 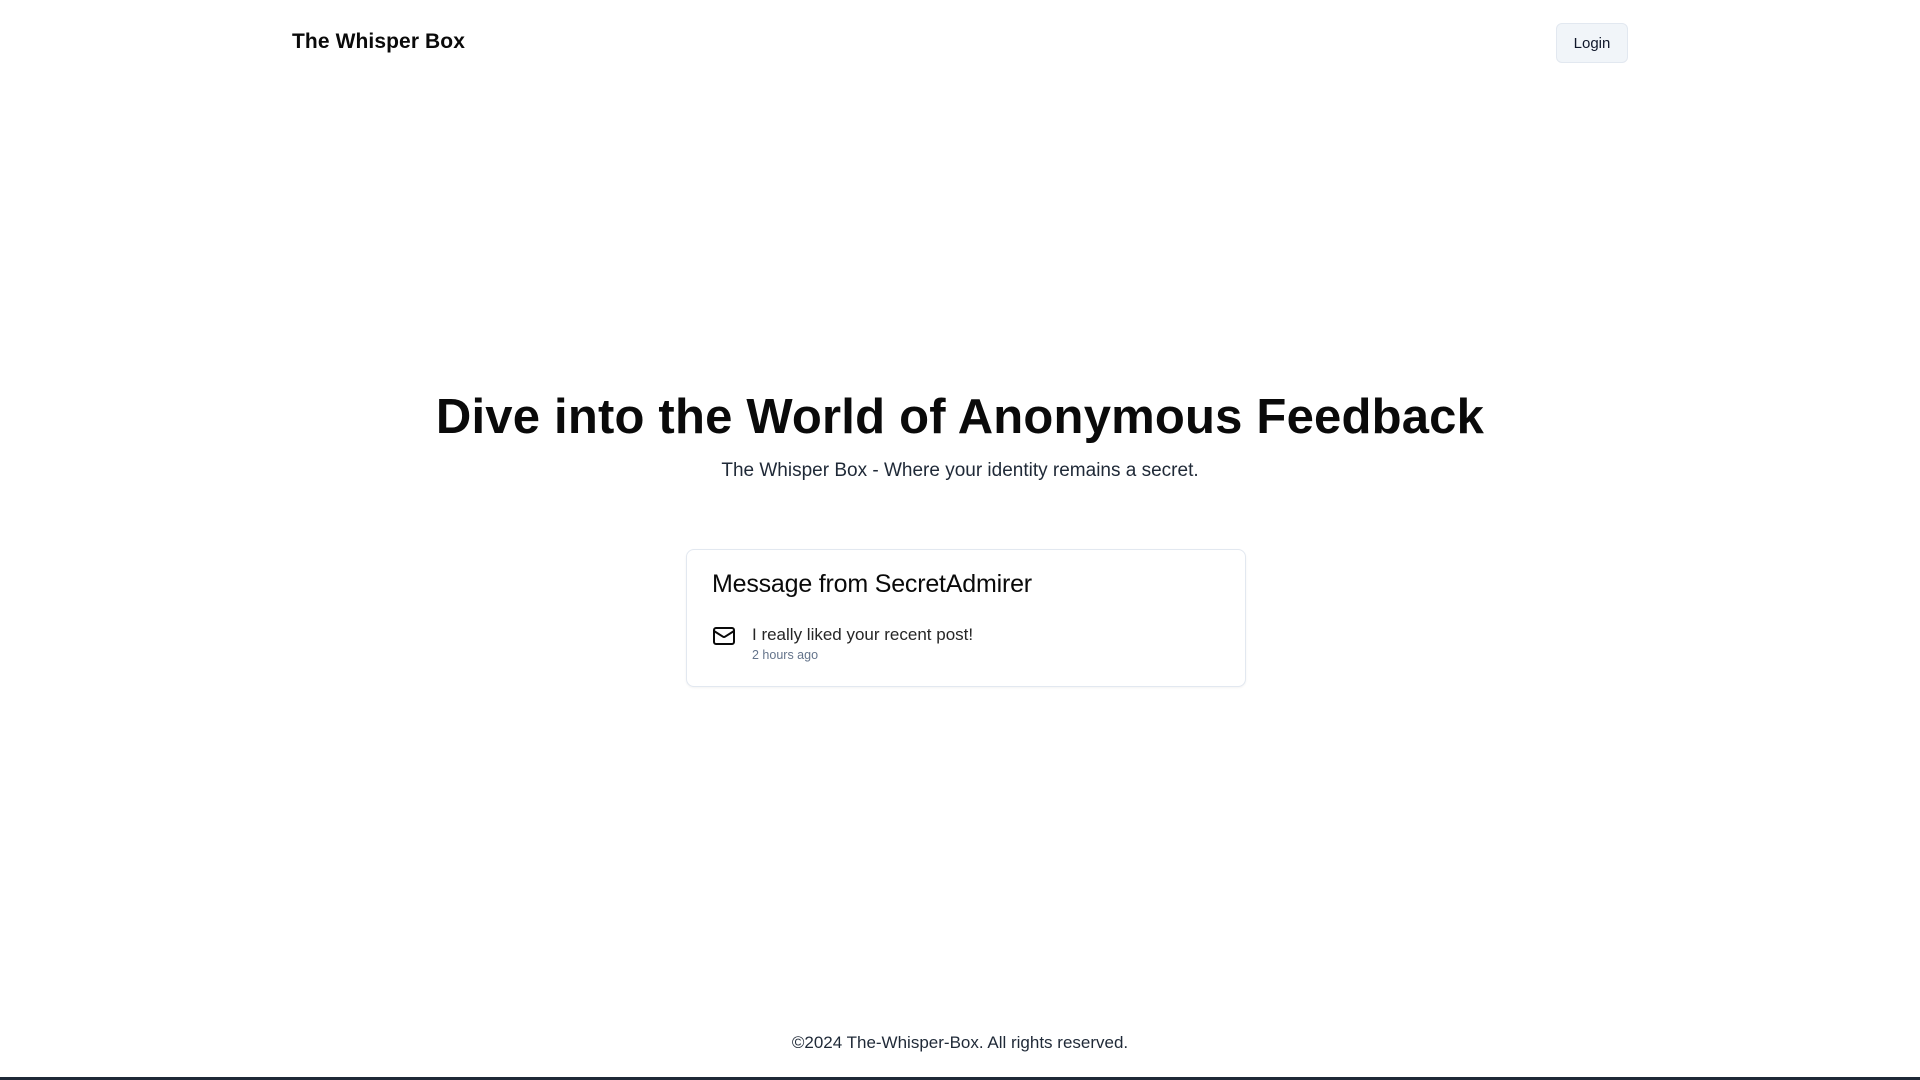 I want to click on mail-icon, so click(x=724, y=636).